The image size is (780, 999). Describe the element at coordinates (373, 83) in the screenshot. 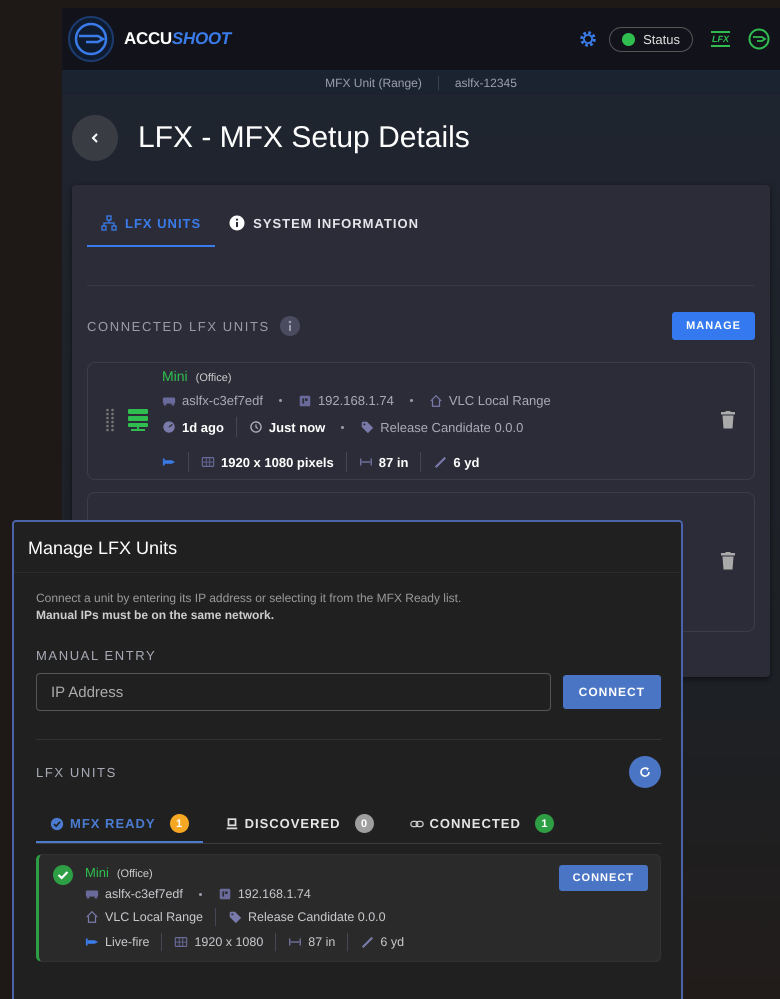

I see `unit-type: MFX Unit (Range)` at that location.